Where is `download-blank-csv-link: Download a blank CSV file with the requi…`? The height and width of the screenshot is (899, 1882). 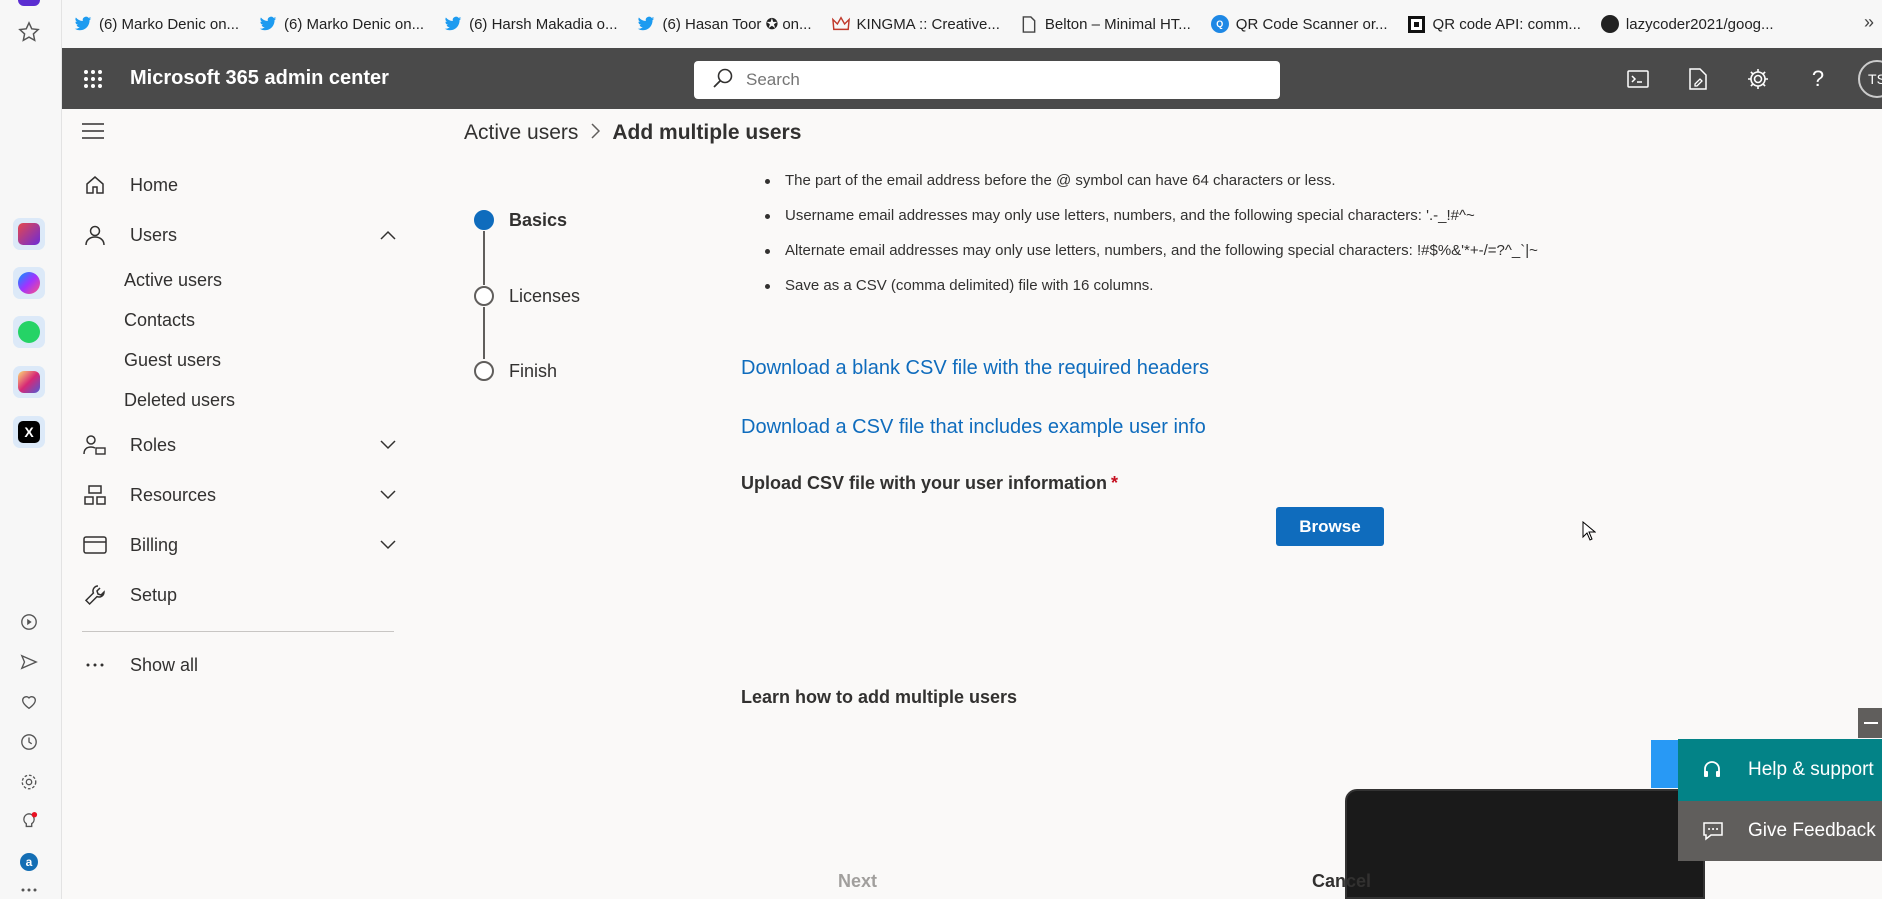
download-blank-csv-link: Download a blank CSV file with the requi… is located at coordinates (975, 368).